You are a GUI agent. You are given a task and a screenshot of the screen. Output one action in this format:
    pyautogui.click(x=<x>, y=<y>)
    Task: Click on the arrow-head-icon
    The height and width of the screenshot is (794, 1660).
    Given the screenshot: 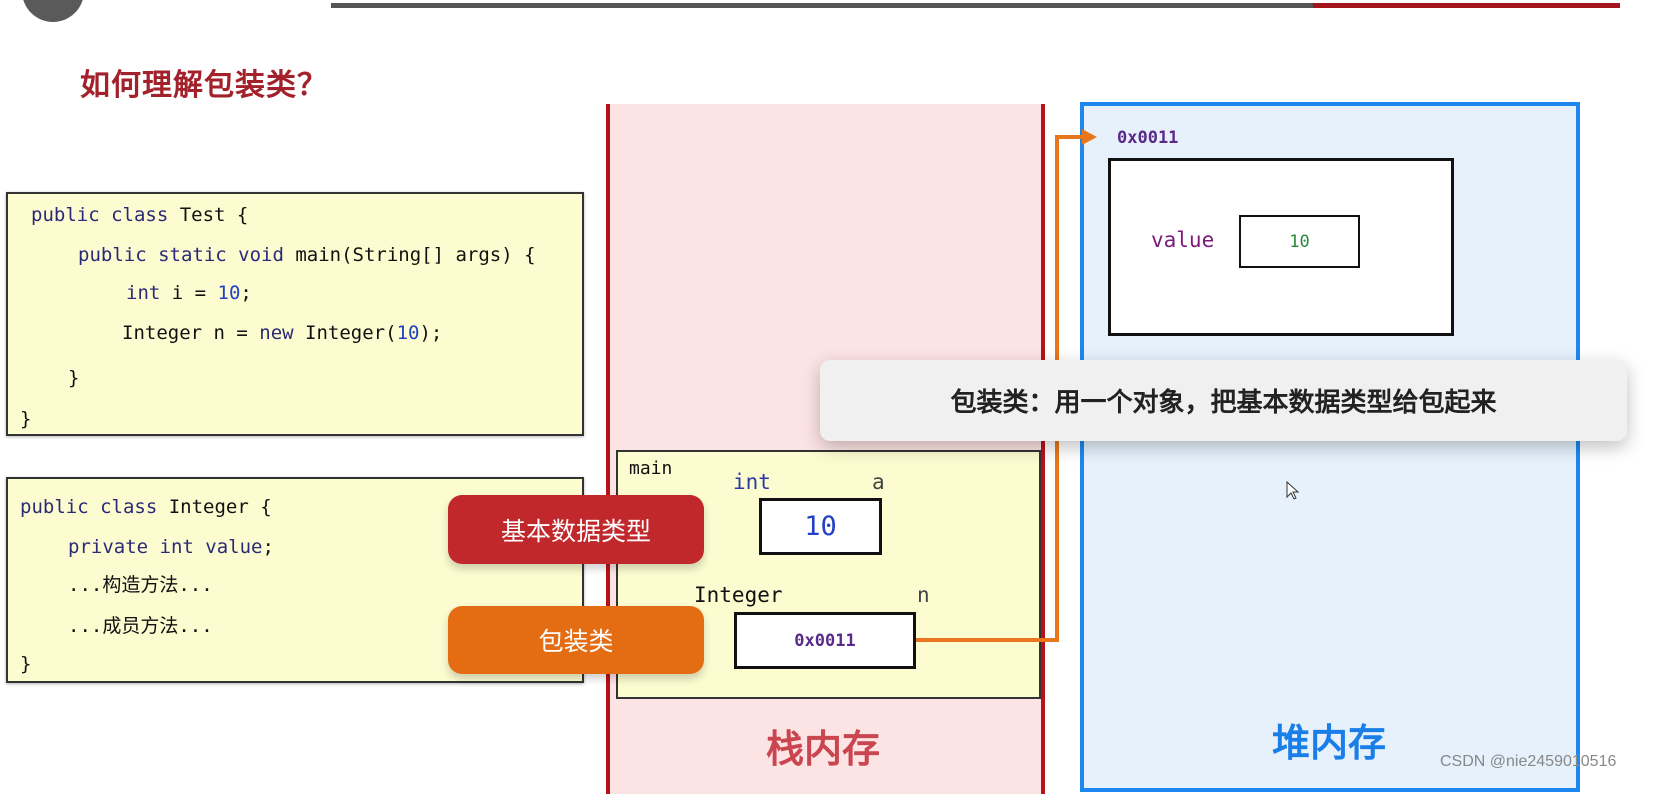 What is the action you would take?
    pyautogui.click(x=1089, y=137)
    